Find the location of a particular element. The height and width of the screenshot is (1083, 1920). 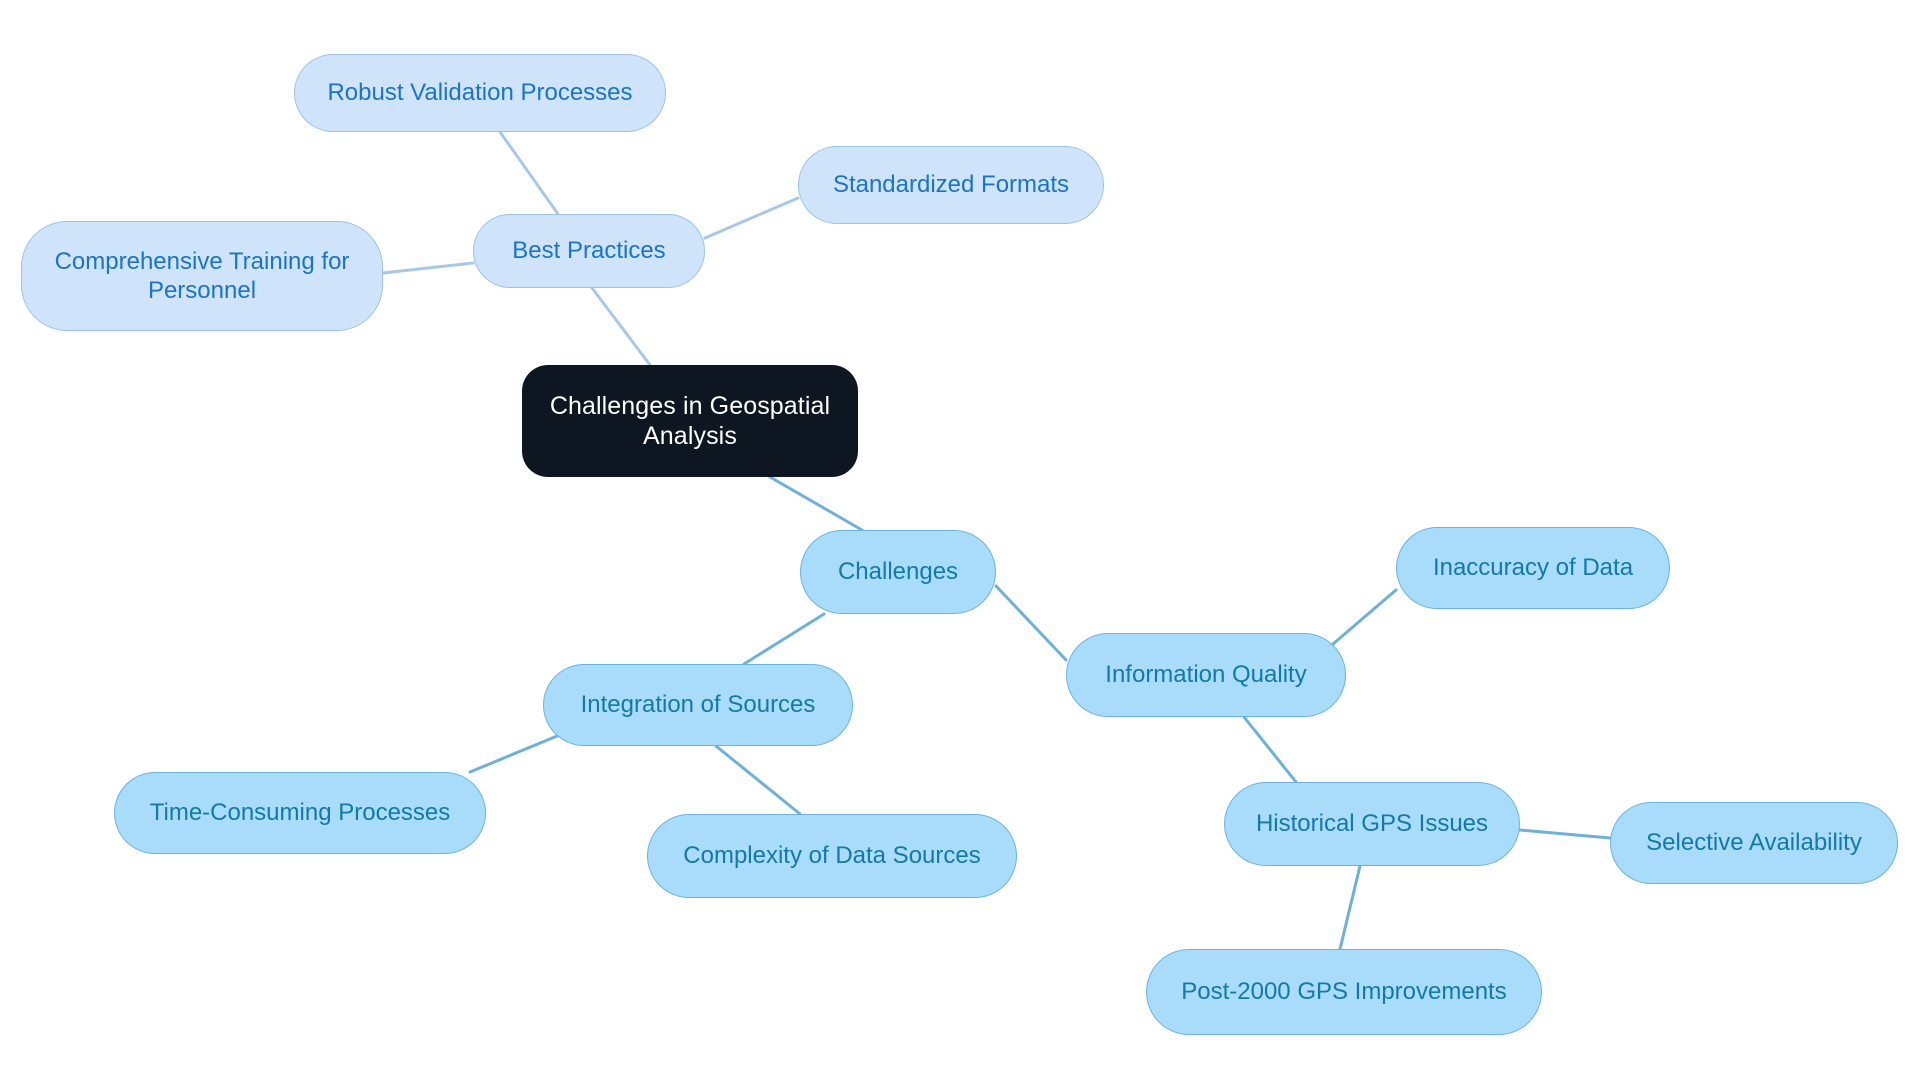

node-post-2000-gps-improvements: Post-2000 GPS Improvements is located at coordinates (1344, 992).